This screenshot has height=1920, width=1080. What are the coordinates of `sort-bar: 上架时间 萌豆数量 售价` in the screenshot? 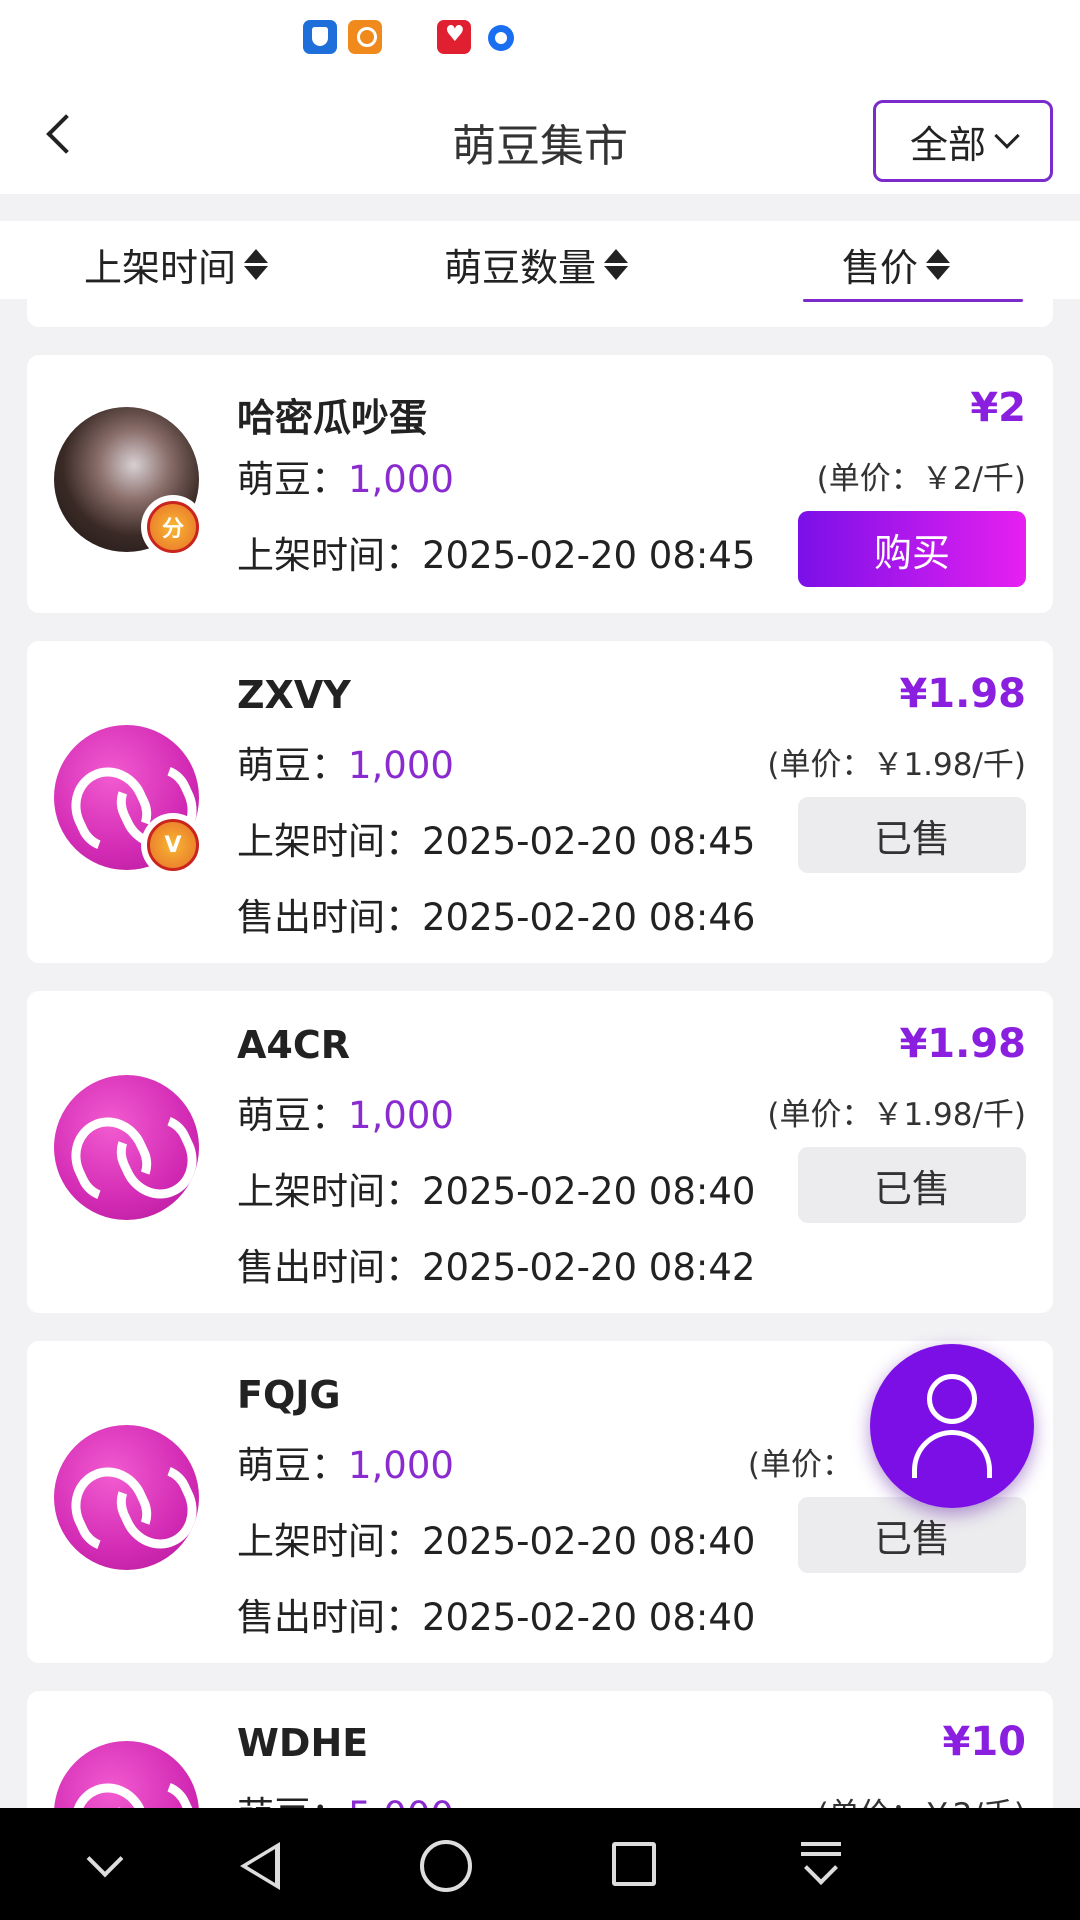 It's located at (540, 260).